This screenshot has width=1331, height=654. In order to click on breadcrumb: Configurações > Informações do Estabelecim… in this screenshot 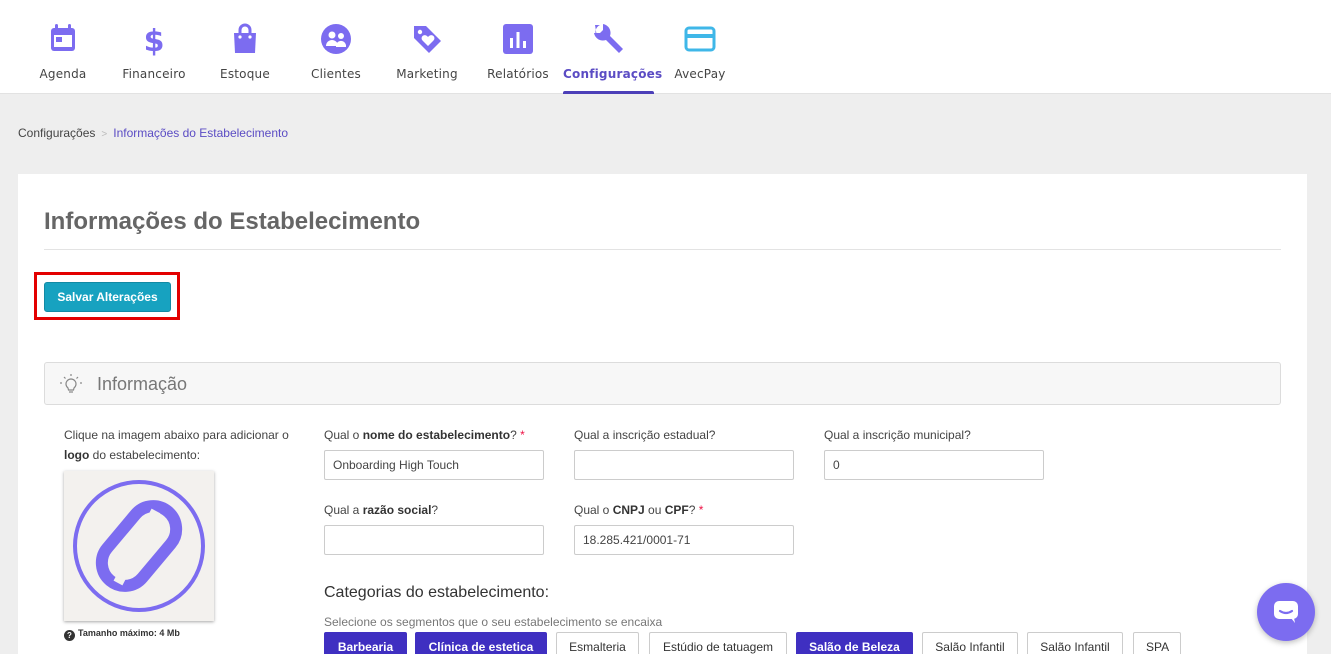, I will do `click(153, 133)`.